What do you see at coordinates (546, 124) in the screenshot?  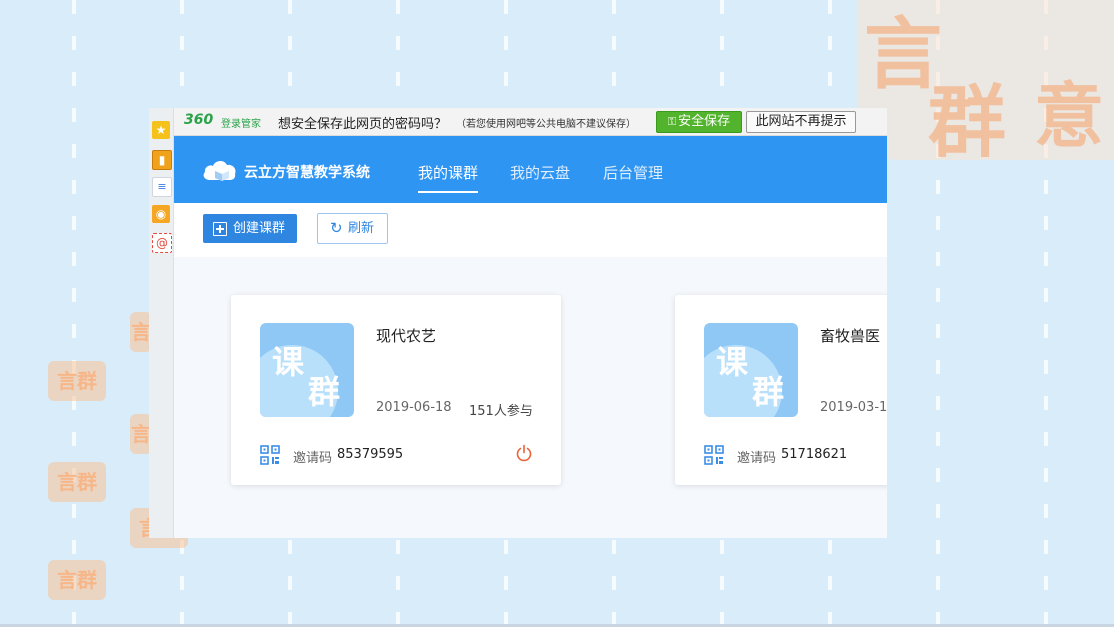 I see `password-save-note: （若您使用网吧等公共电脑不建议保存）` at bounding box center [546, 124].